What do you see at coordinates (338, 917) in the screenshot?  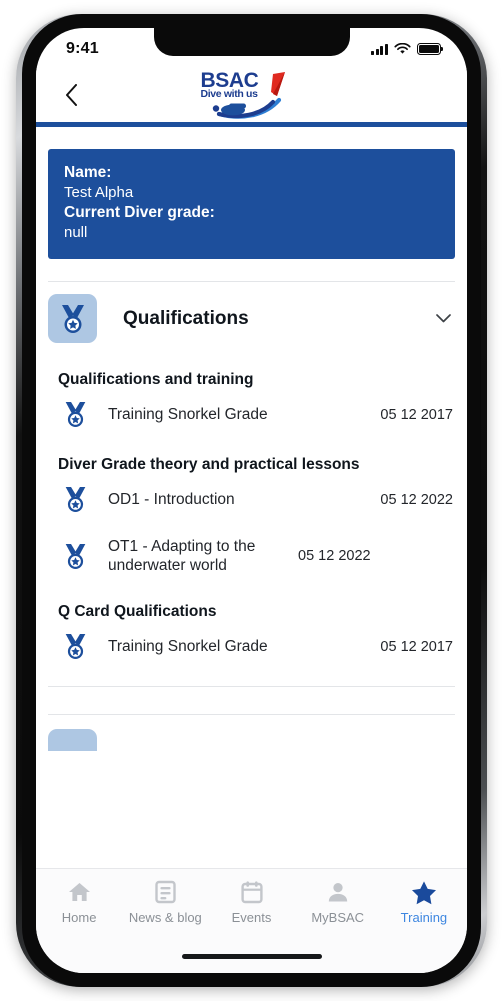 I see `tab-label: MyBSAC` at bounding box center [338, 917].